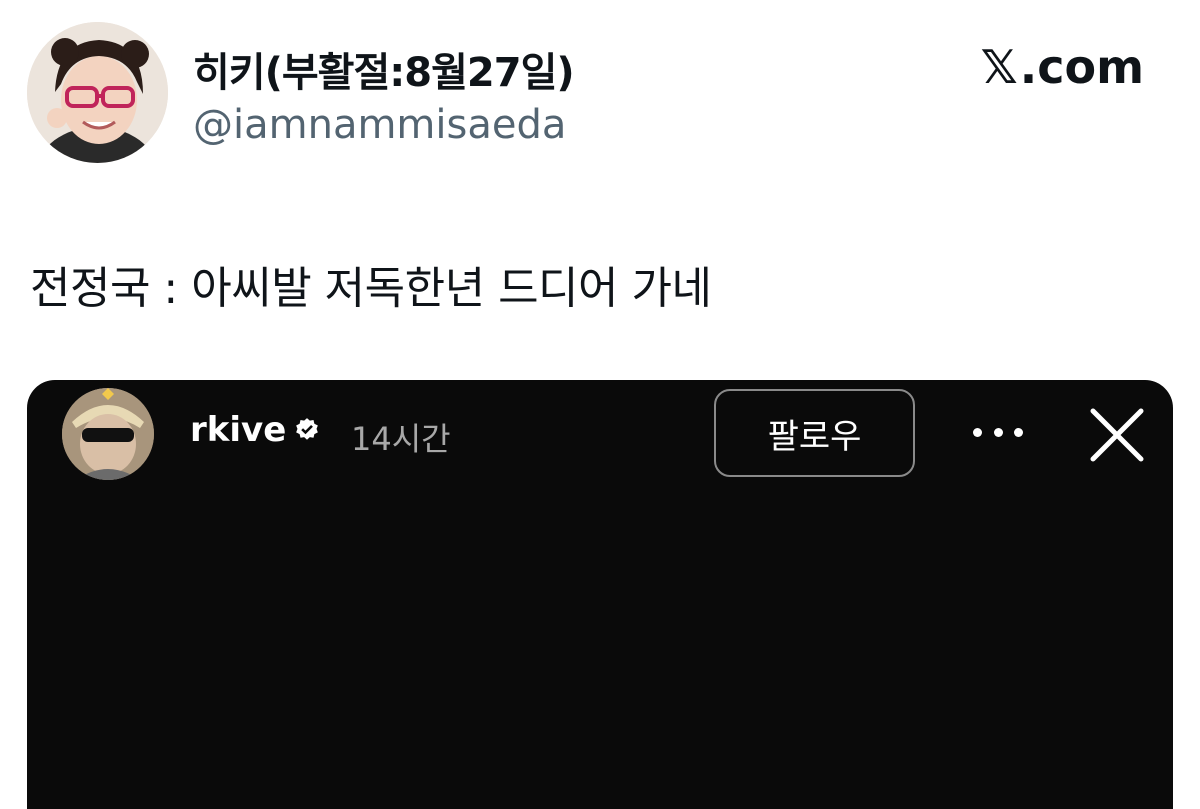  Describe the element at coordinates (371, 288) in the screenshot. I see `tweet-text: 전정국 : 아씨발 저독한년 드디어 가네` at that location.